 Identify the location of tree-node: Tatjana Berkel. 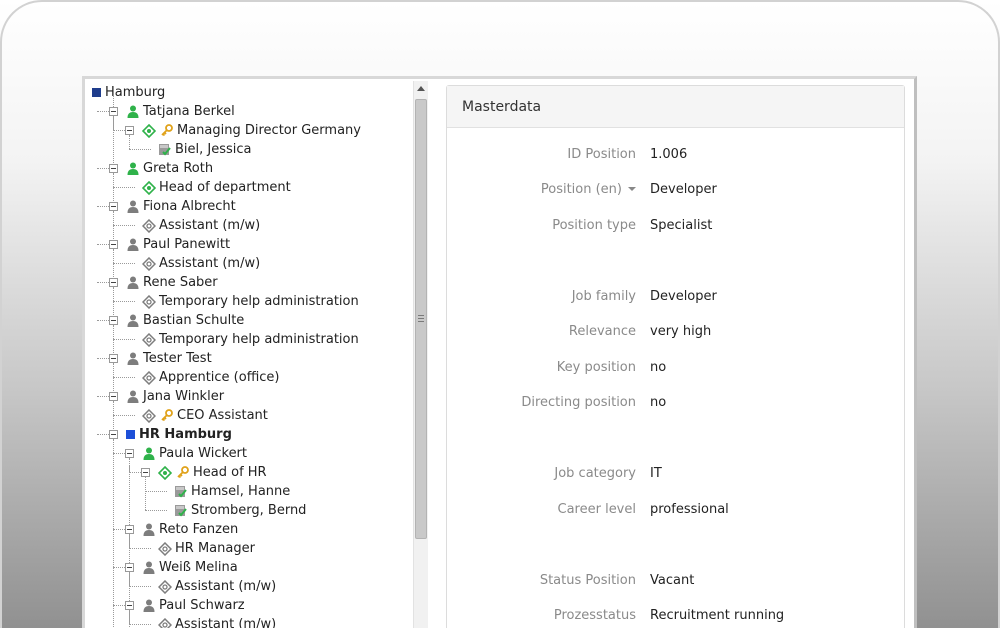
(172, 111).